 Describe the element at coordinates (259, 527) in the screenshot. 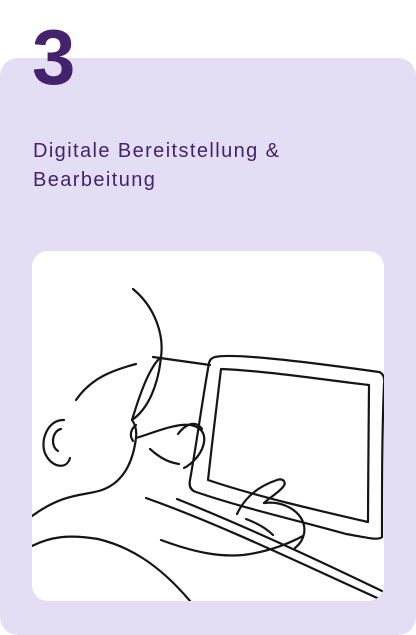

I see `right-finger-detail` at that location.